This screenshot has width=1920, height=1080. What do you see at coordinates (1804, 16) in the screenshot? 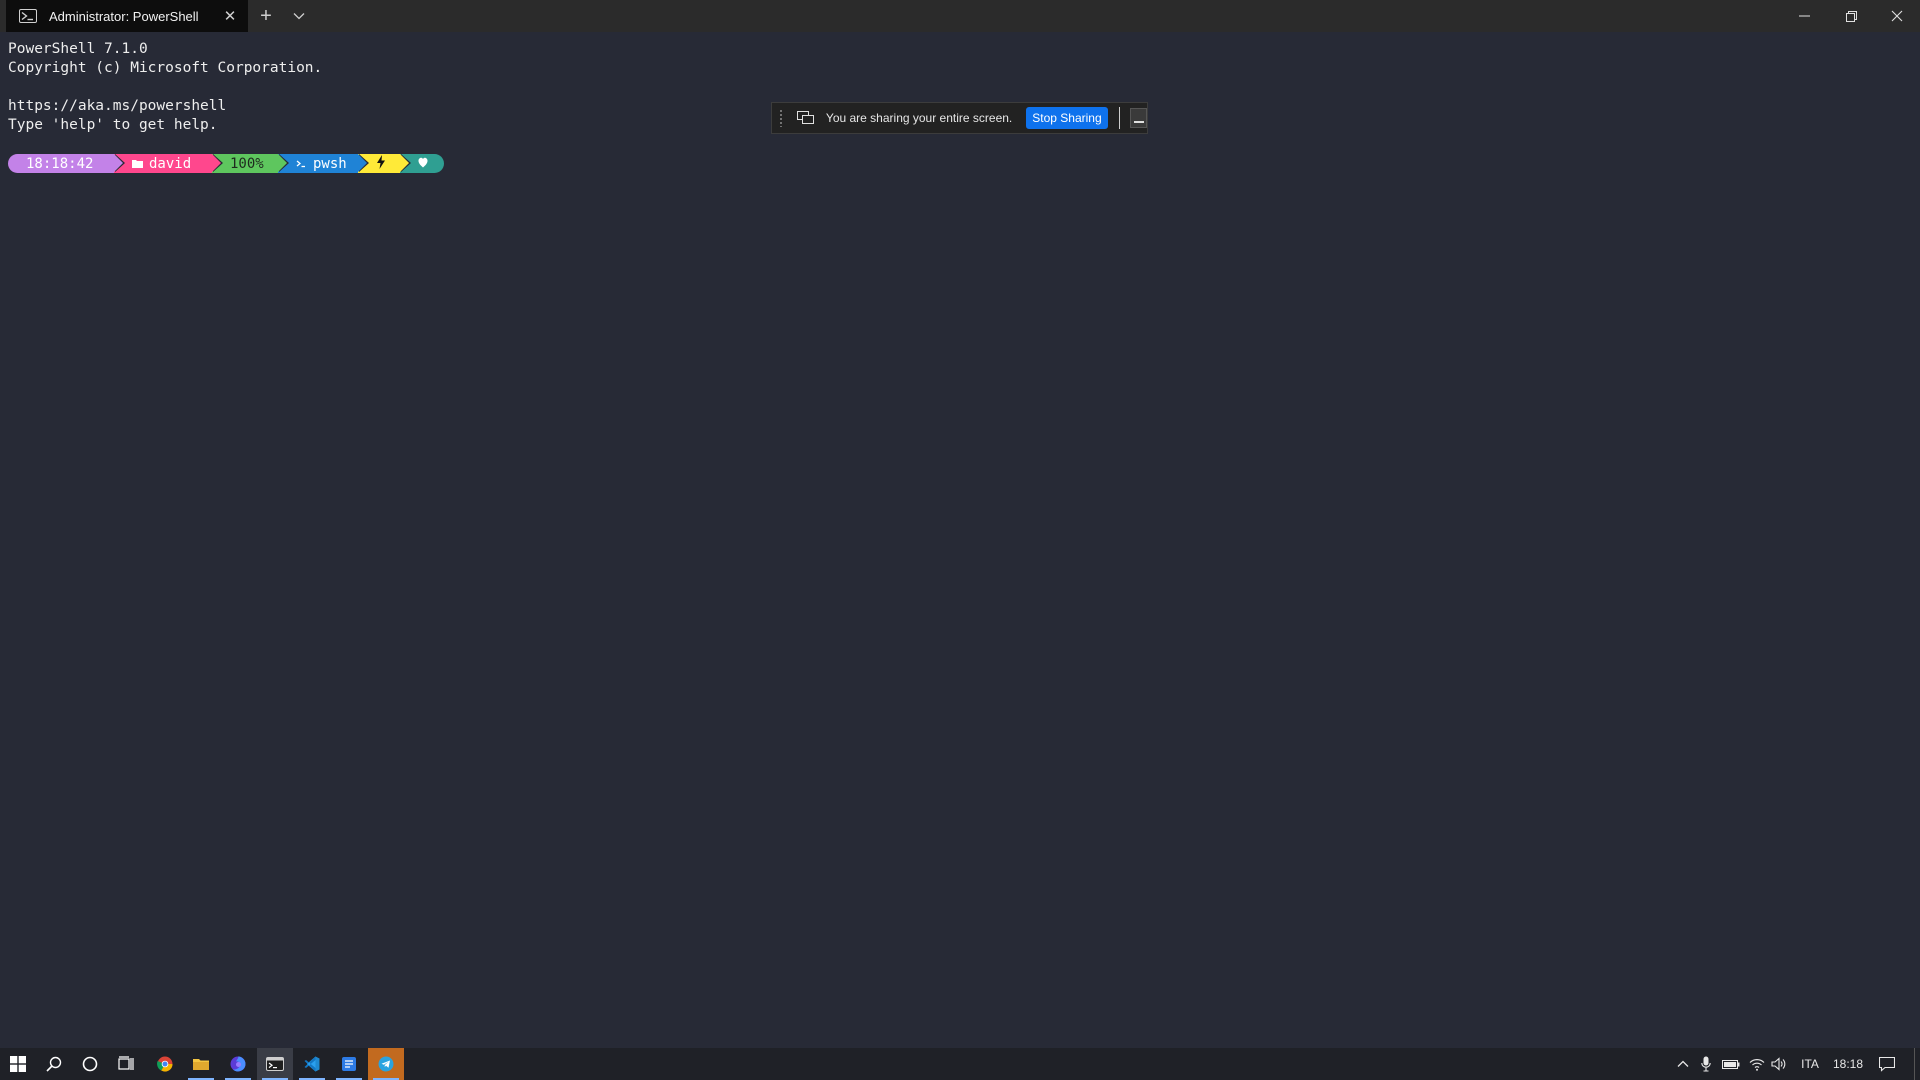
I see `minimize-button` at bounding box center [1804, 16].